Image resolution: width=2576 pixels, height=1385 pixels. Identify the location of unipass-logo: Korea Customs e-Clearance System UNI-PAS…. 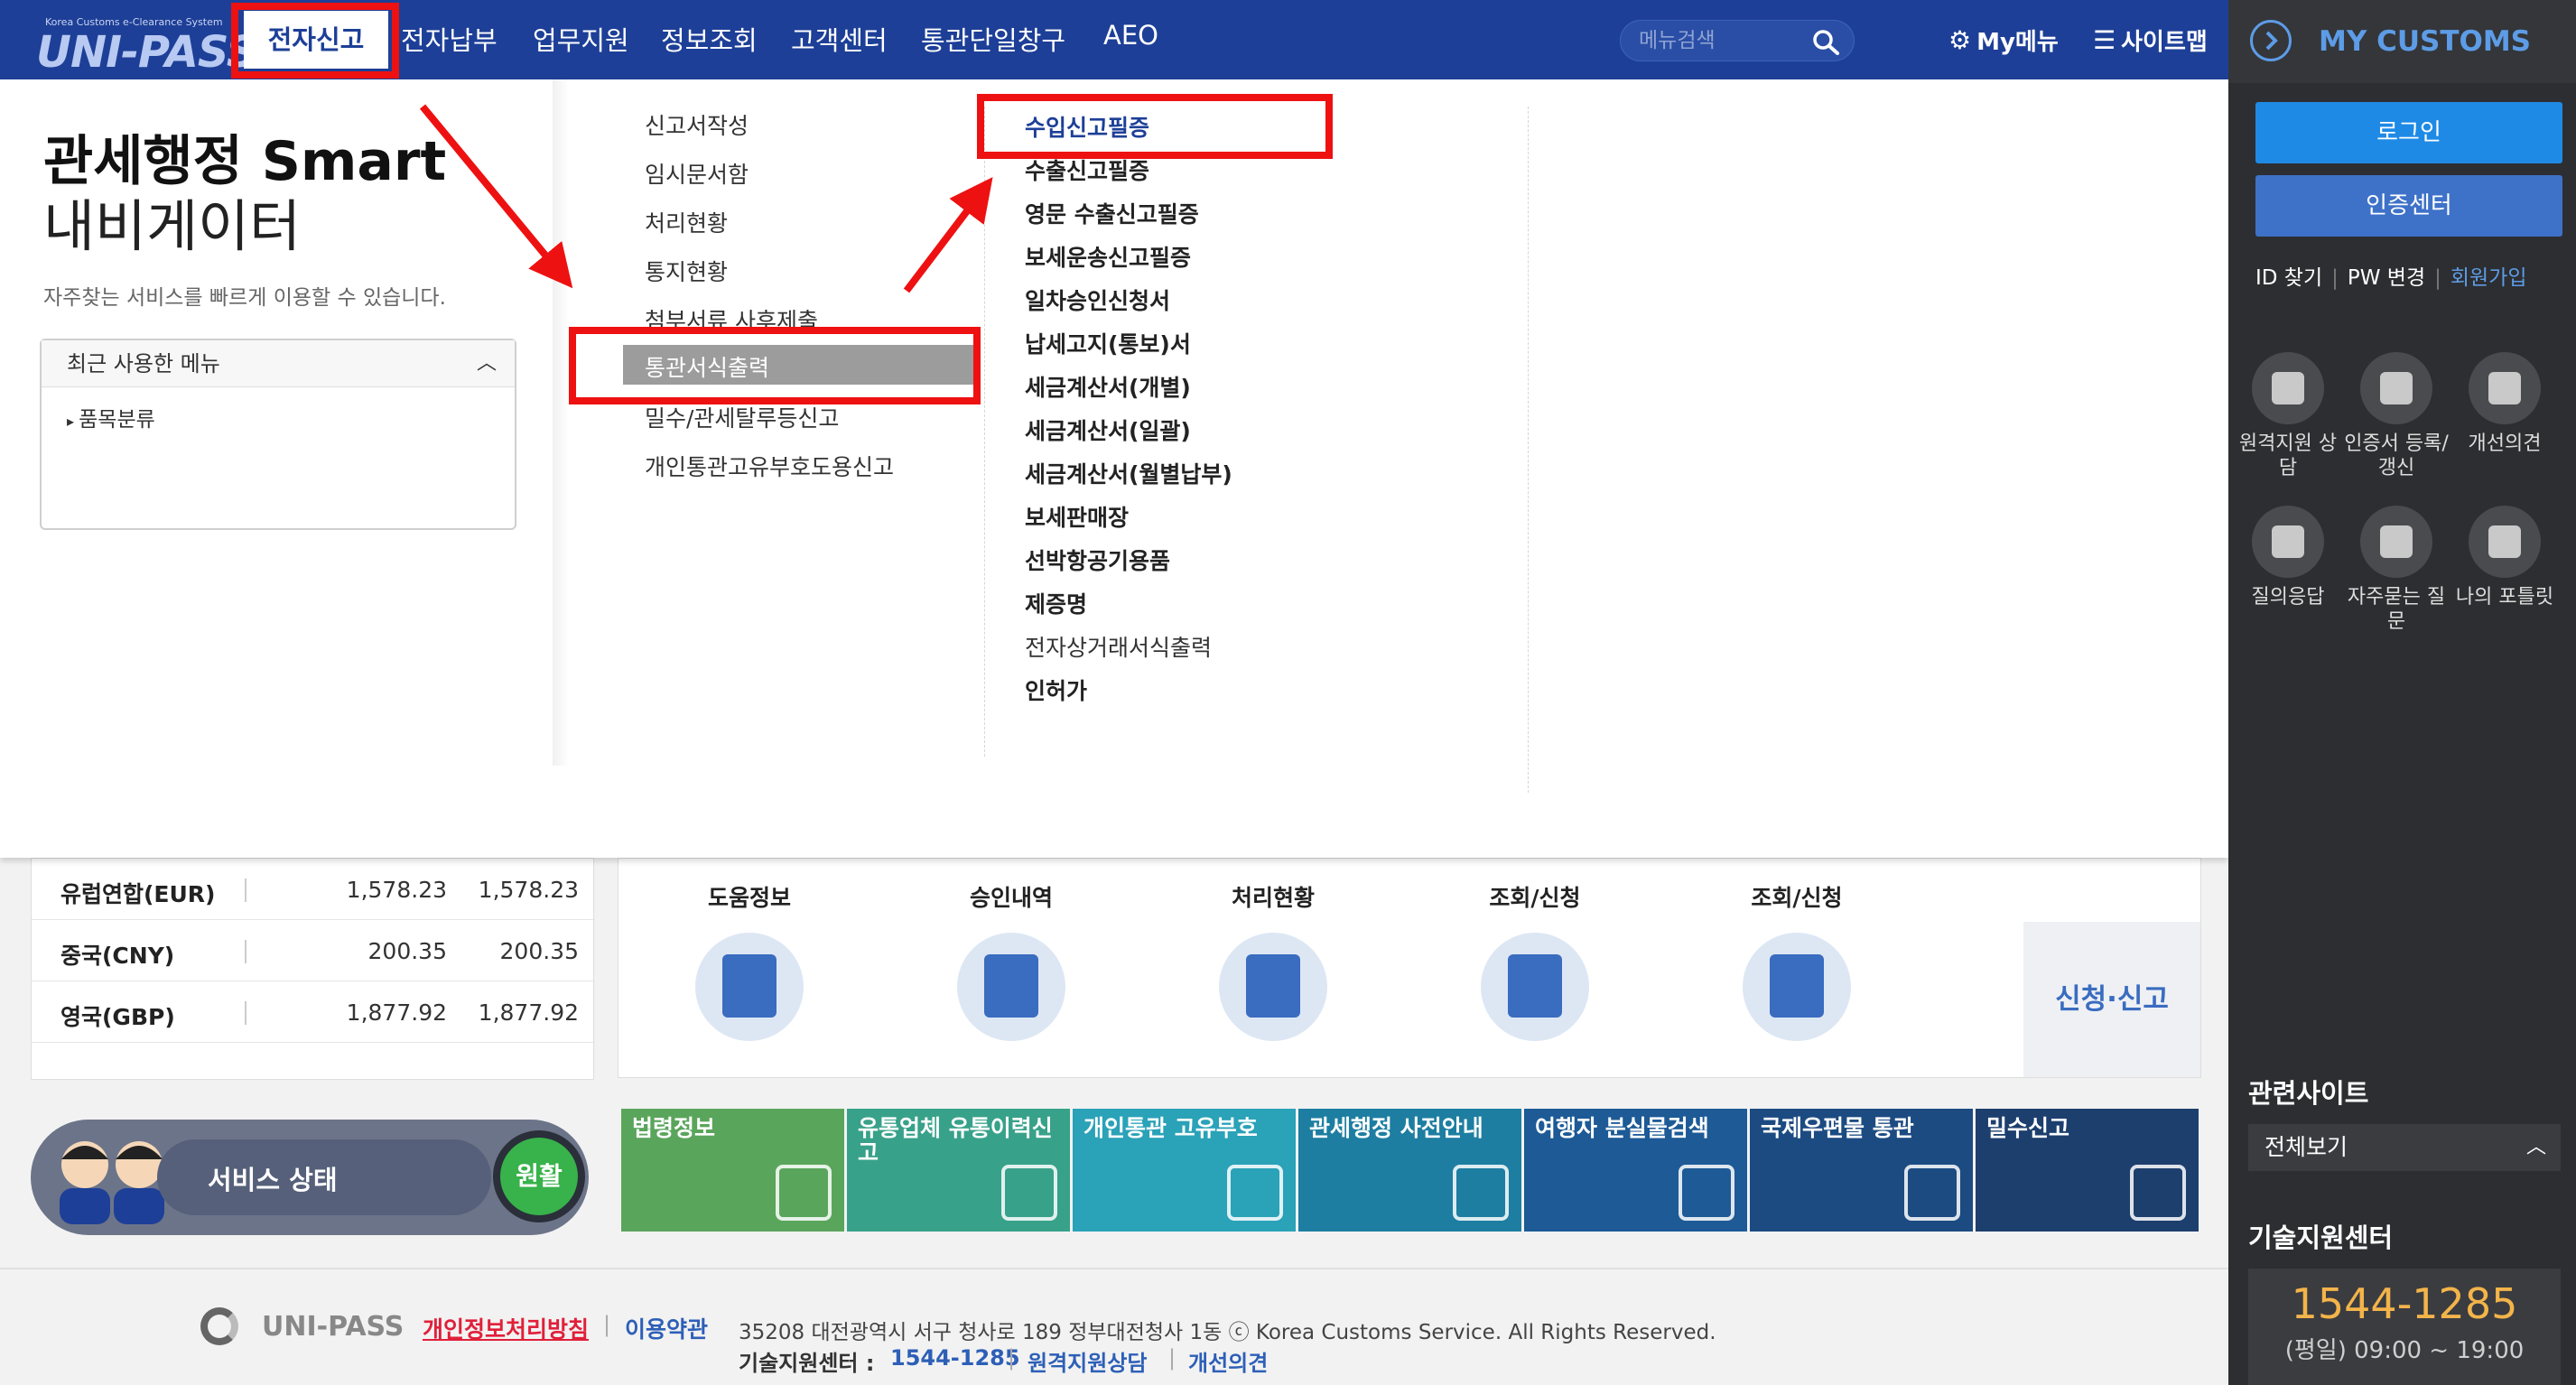
(143, 44).